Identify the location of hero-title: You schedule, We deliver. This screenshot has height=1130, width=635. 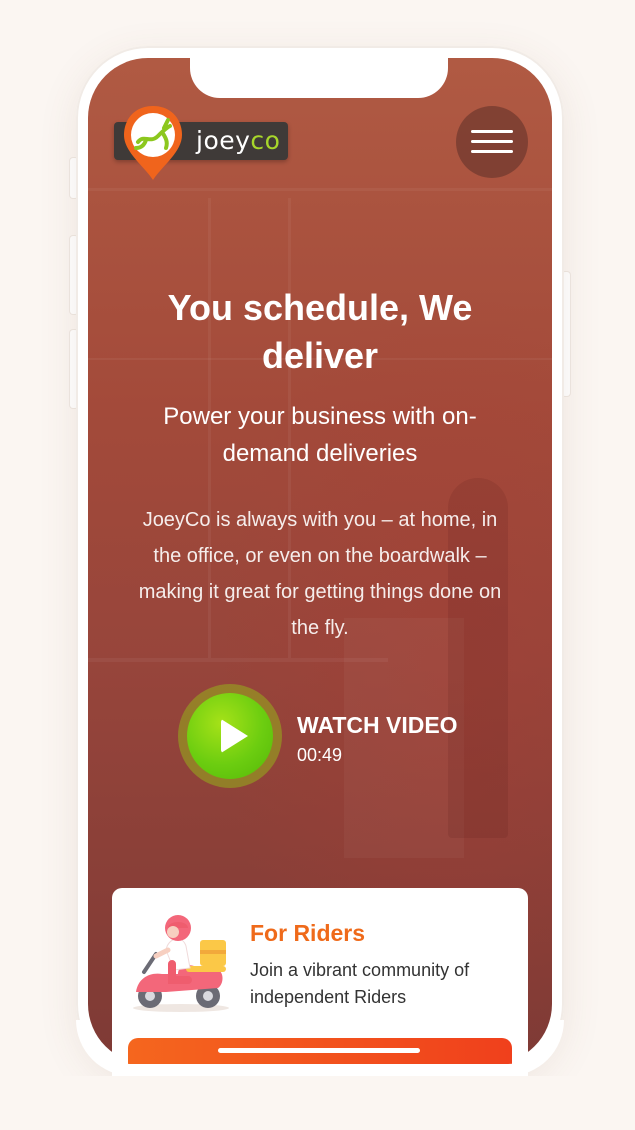
(320, 331).